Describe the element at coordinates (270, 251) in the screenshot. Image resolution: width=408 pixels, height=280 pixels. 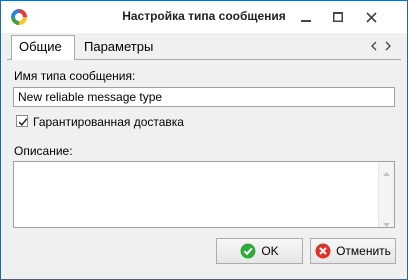
I see `ok-label: OK` at that location.